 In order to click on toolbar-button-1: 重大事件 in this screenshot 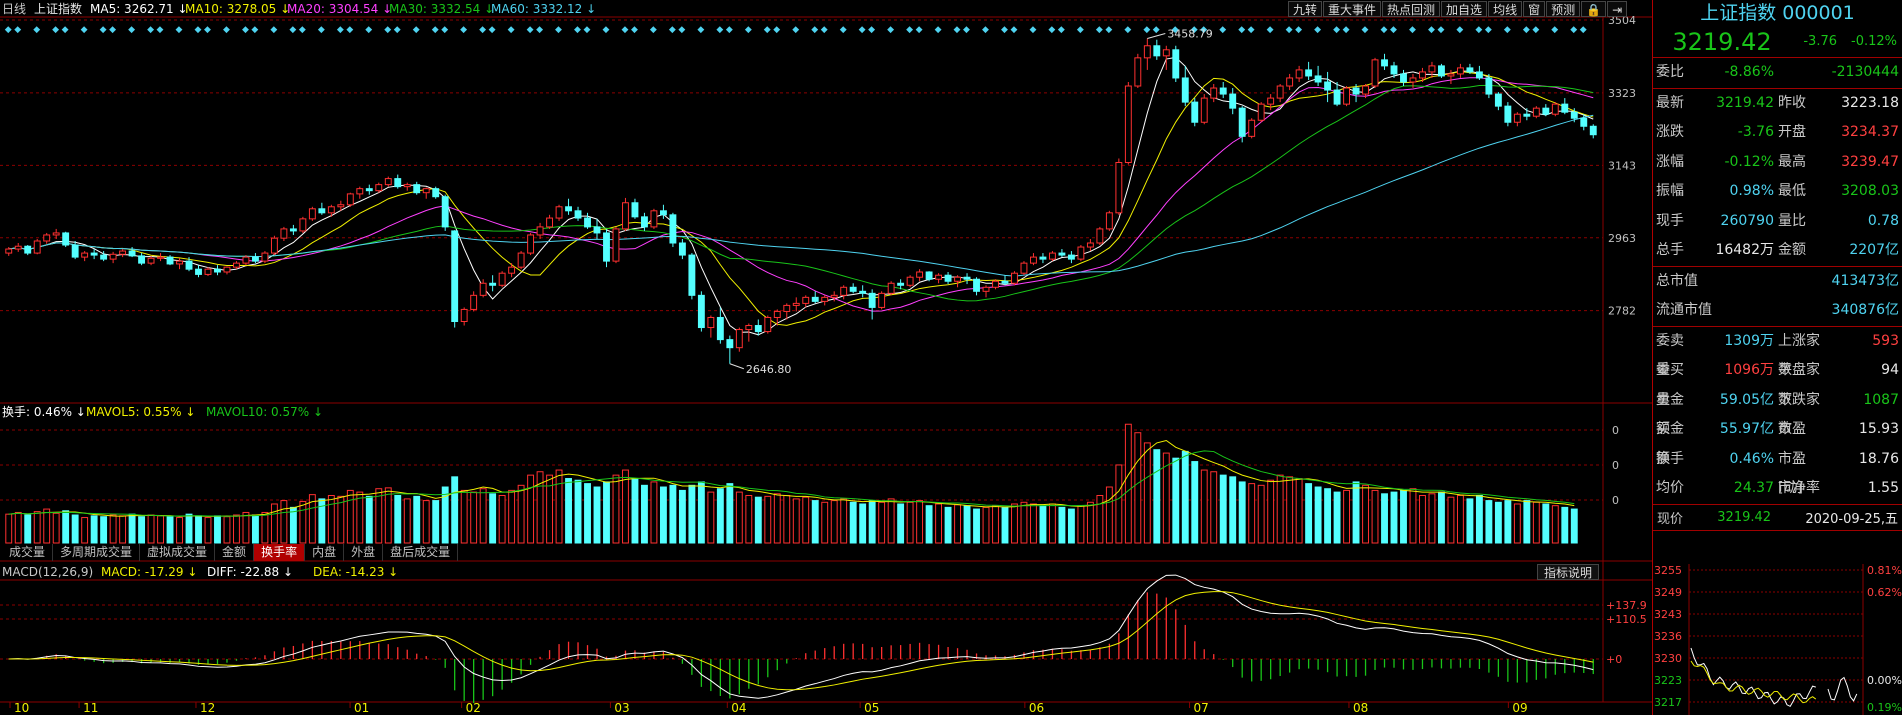, I will do `click(1352, 9)`.